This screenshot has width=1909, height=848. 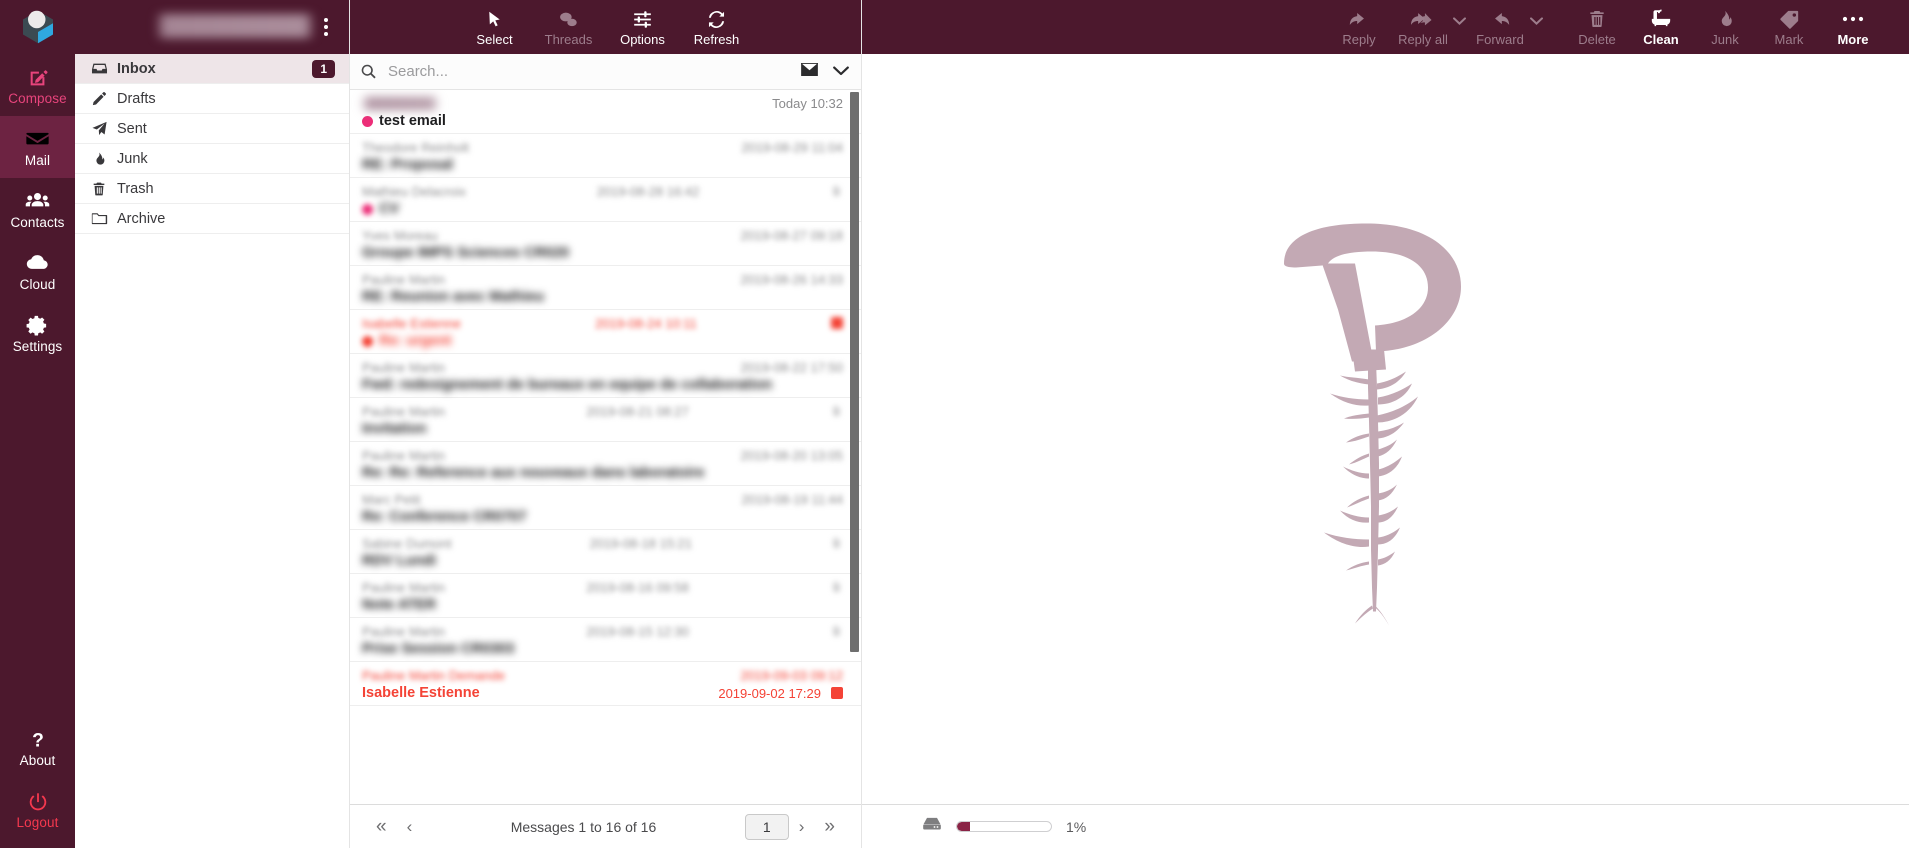 I want to click on message-subject: Re: urgent, so click(x=415, y=341).